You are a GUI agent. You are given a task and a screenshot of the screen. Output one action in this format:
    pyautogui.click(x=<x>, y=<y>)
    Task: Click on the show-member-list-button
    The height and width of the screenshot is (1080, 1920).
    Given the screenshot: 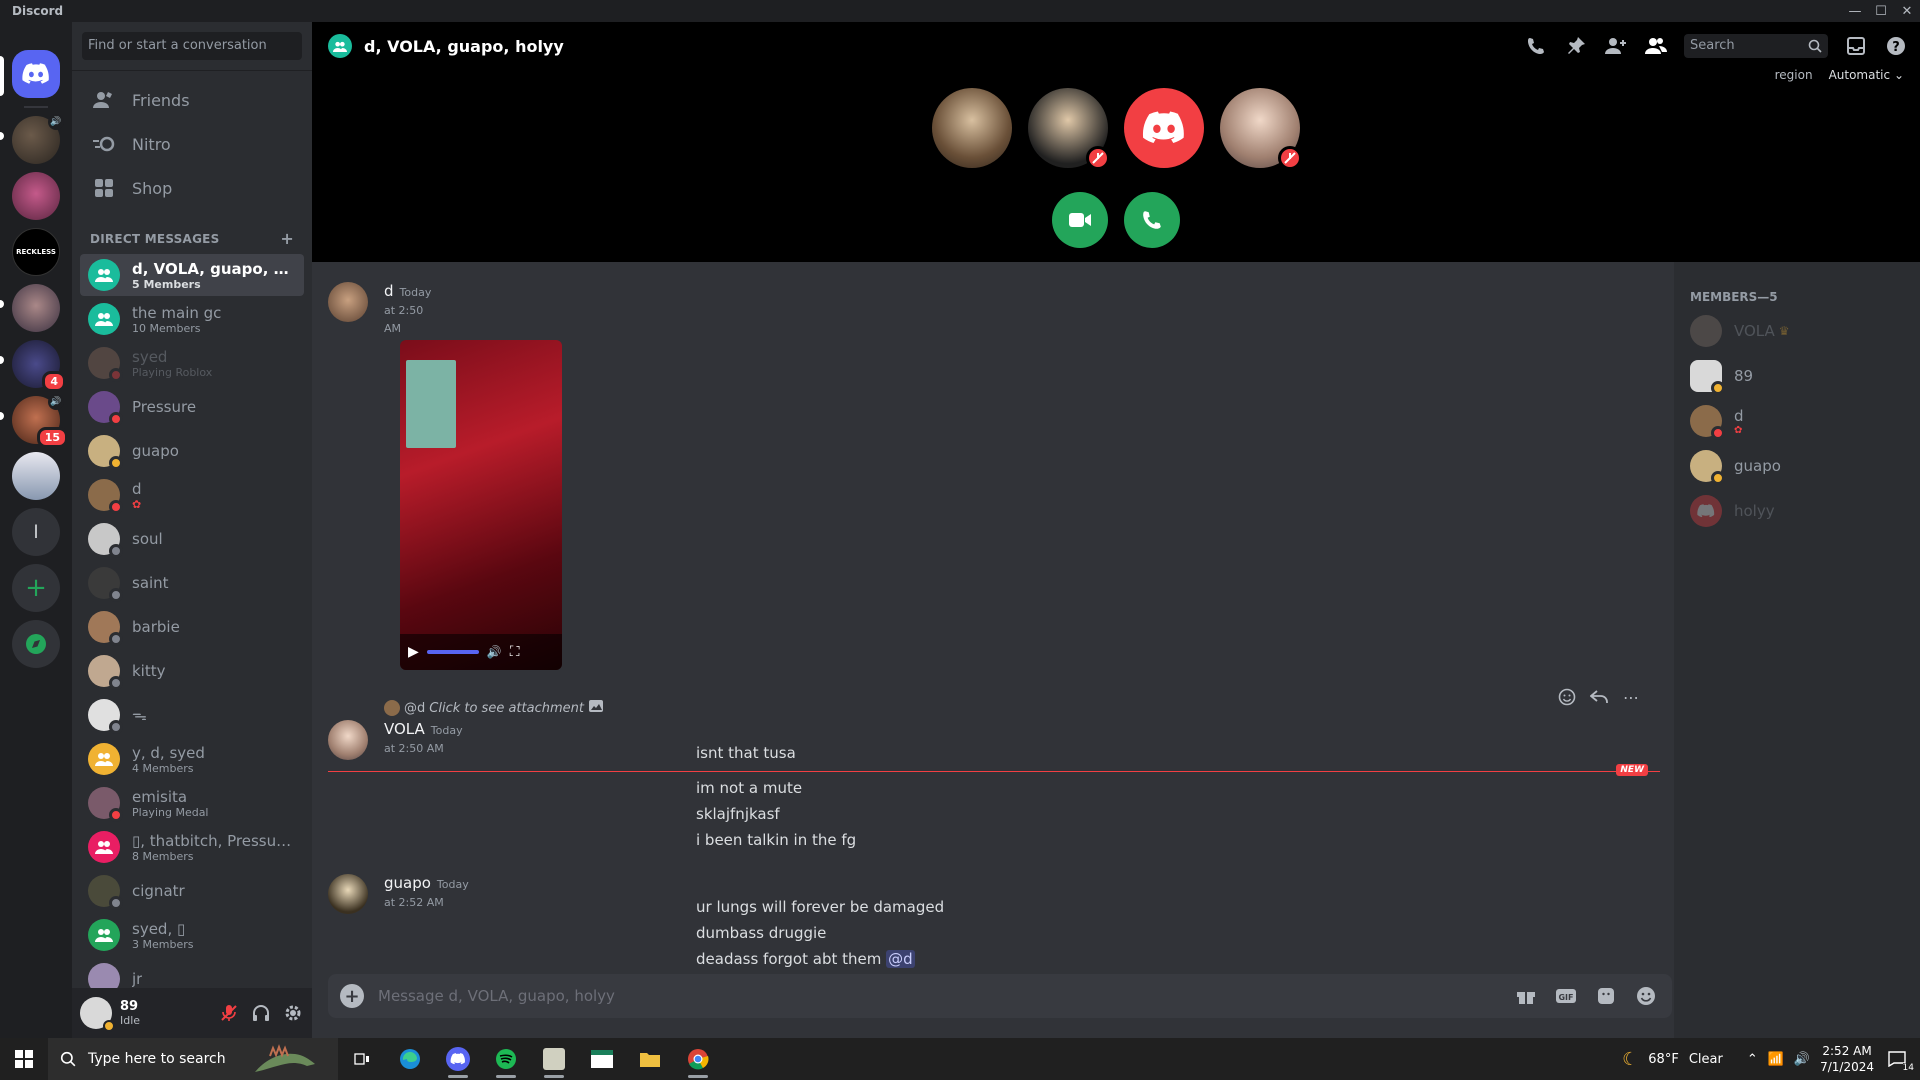 What is the action you would take?
    pyautogui.click(x=1656, y=46)
    